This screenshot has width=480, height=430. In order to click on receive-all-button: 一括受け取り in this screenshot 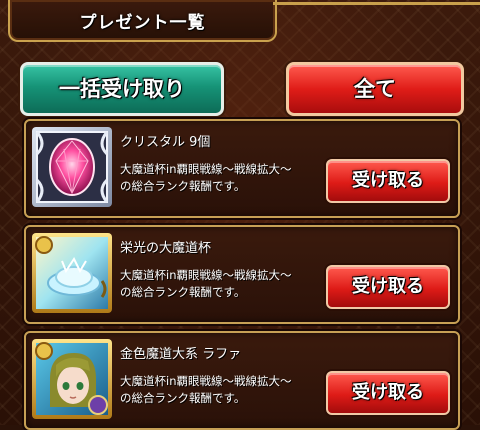, I will do `click(122, 89)`.